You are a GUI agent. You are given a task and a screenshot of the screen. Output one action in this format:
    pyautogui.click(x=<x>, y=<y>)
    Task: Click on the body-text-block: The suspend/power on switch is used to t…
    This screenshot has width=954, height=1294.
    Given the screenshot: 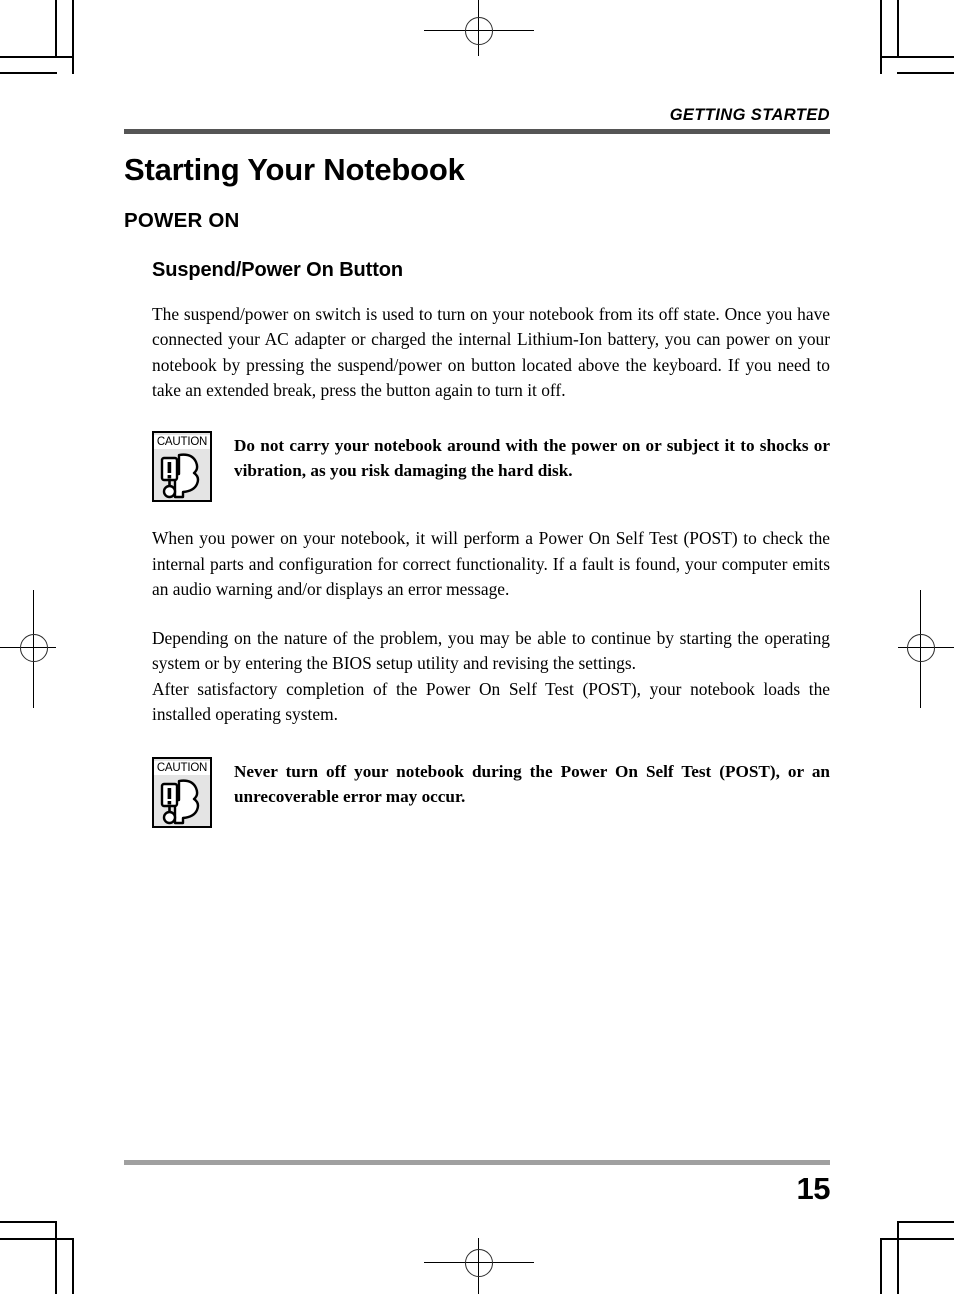 What is the action you would take?
    pyautogui.click(x=491, y=352)
    